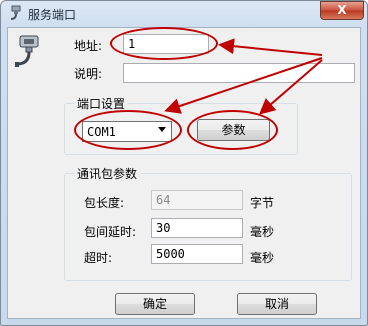 Image resolution: width=368 pixels, height=326 pixels. Describe the element at coordinates (342, 10) in the screenshot. I see `close-button: X` at that location.